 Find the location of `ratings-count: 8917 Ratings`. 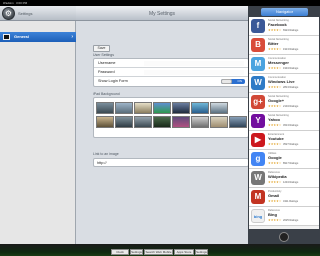

ratings-count: 8917 Ratings is located at coordinates (291, 163).